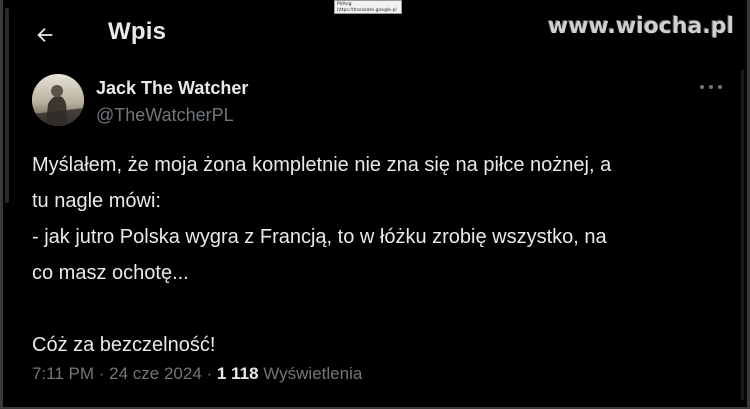 The width and height of the screenshot is (750, 409). Describe the element at coordinates (377, 102) in the screenshot. I see `author-row: Jack The Watcher @TheWatcherPL` at that location.